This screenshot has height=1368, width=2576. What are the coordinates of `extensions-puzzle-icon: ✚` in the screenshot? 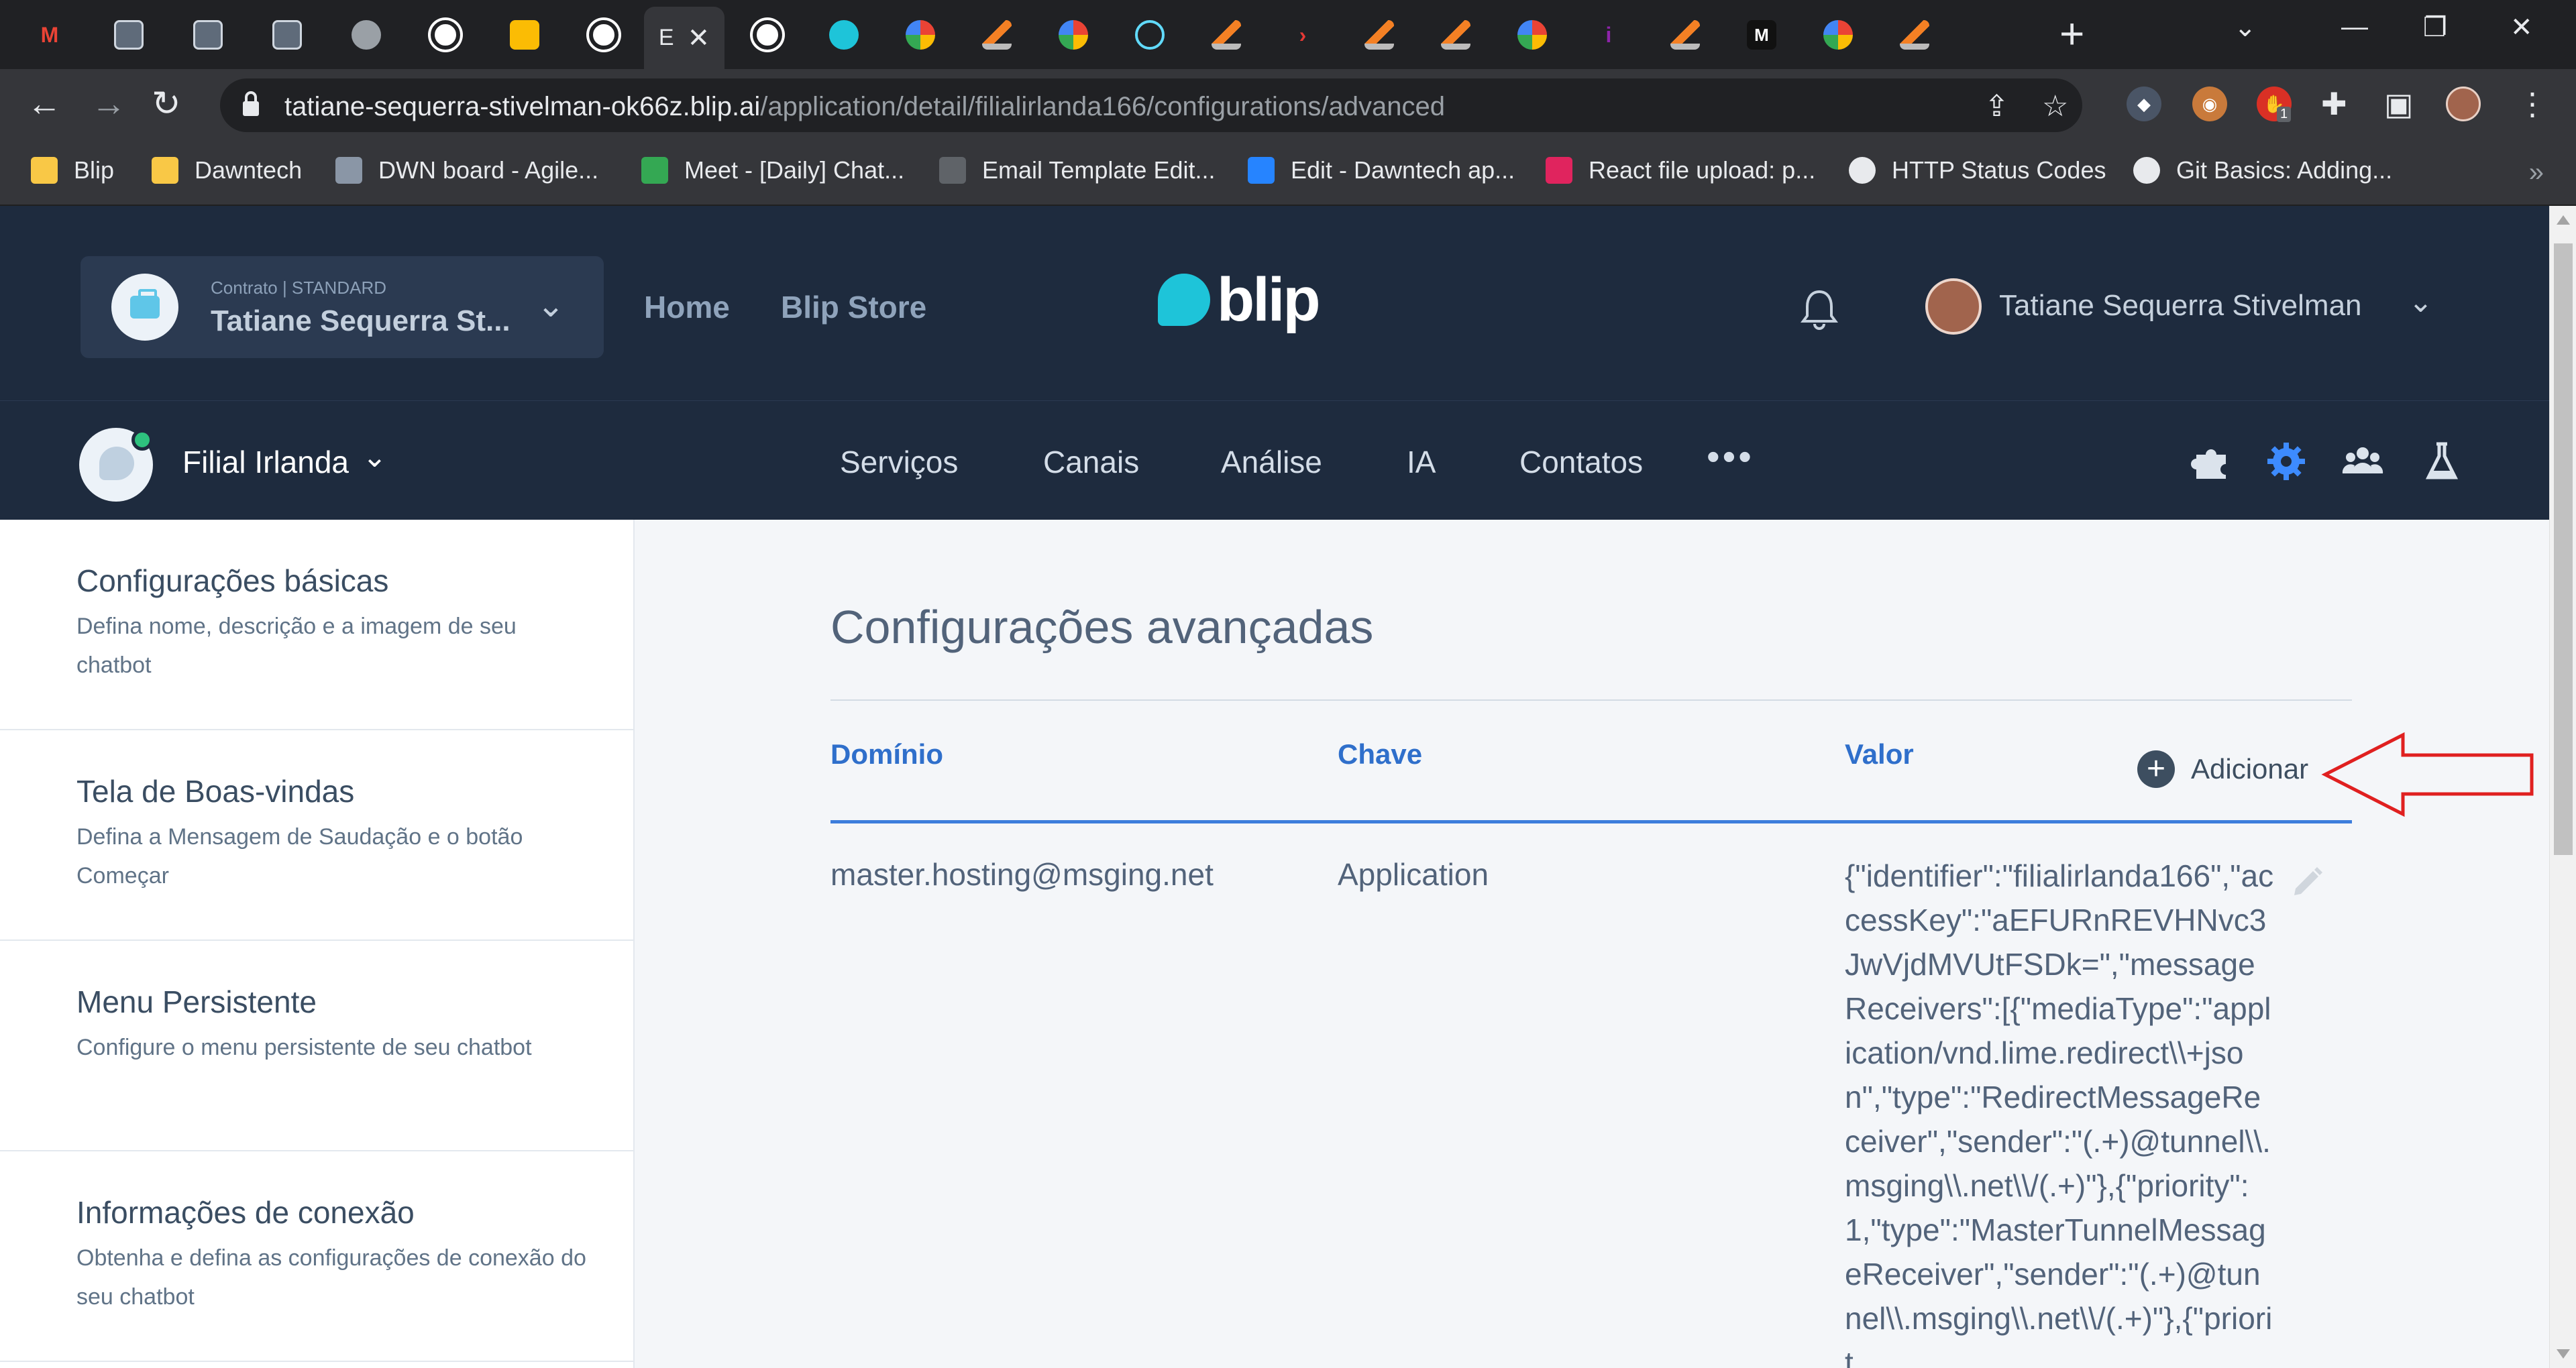 It's located at (2334, 104).